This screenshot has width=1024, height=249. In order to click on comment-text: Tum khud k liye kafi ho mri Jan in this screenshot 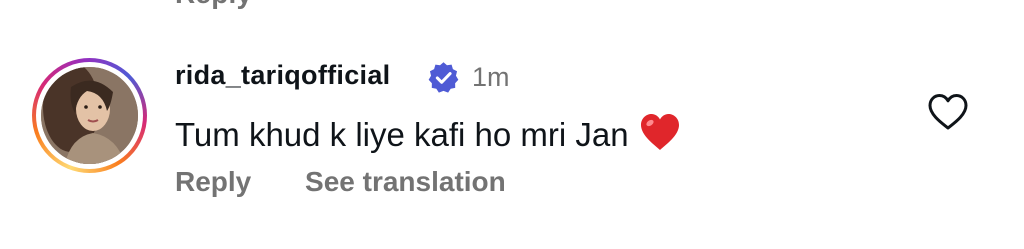, I will do `click(428, 133)`.